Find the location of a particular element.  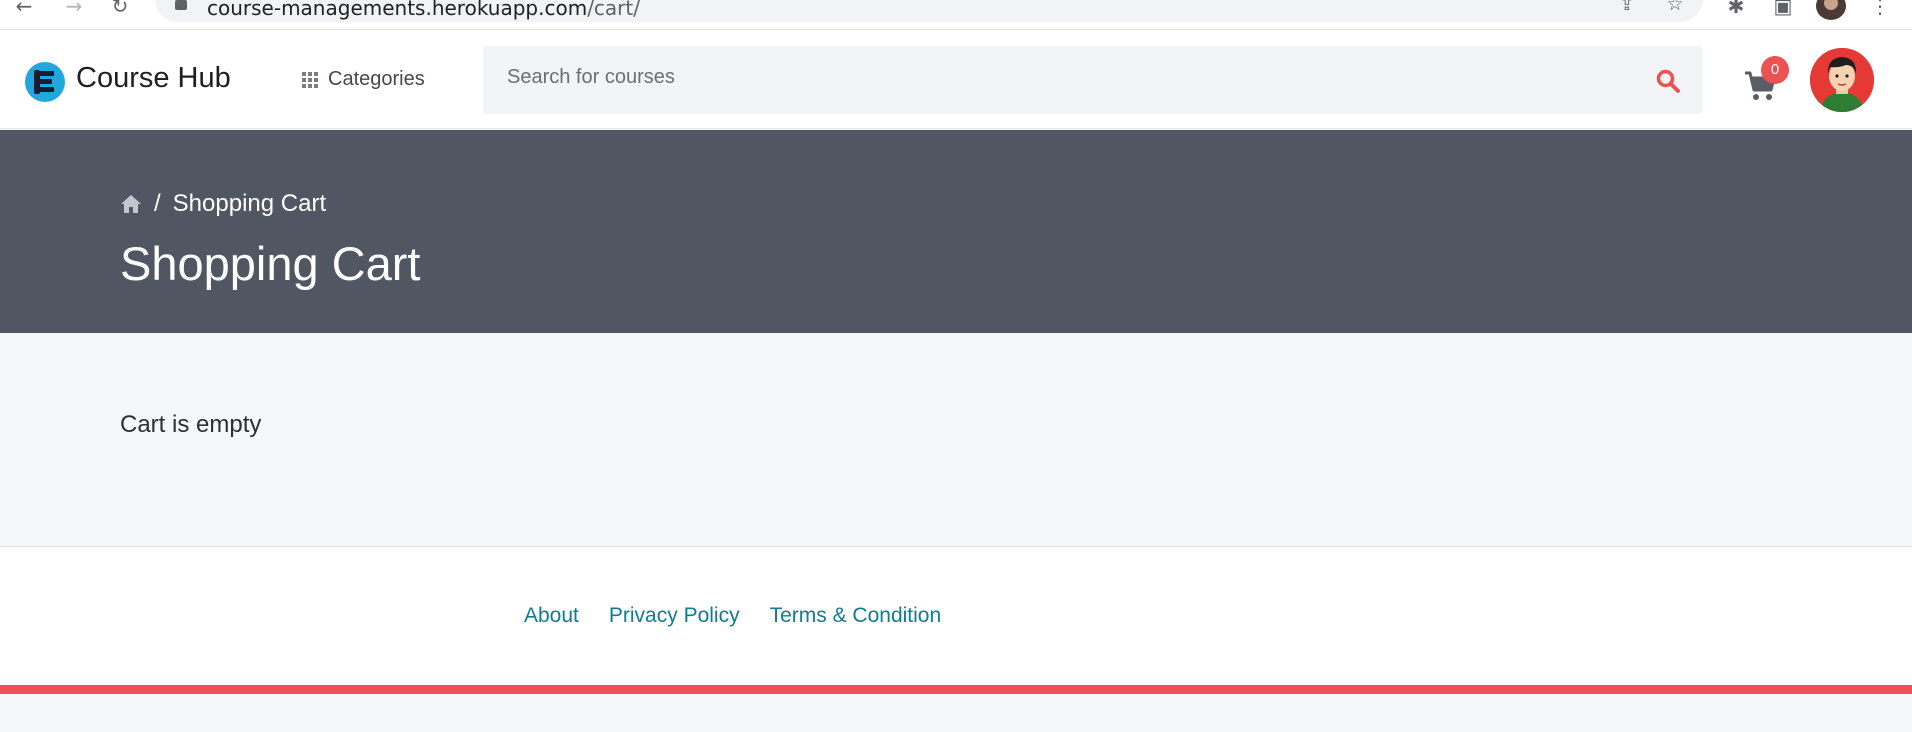

star-icon: ☆ is located at coordinates (1675, 8).